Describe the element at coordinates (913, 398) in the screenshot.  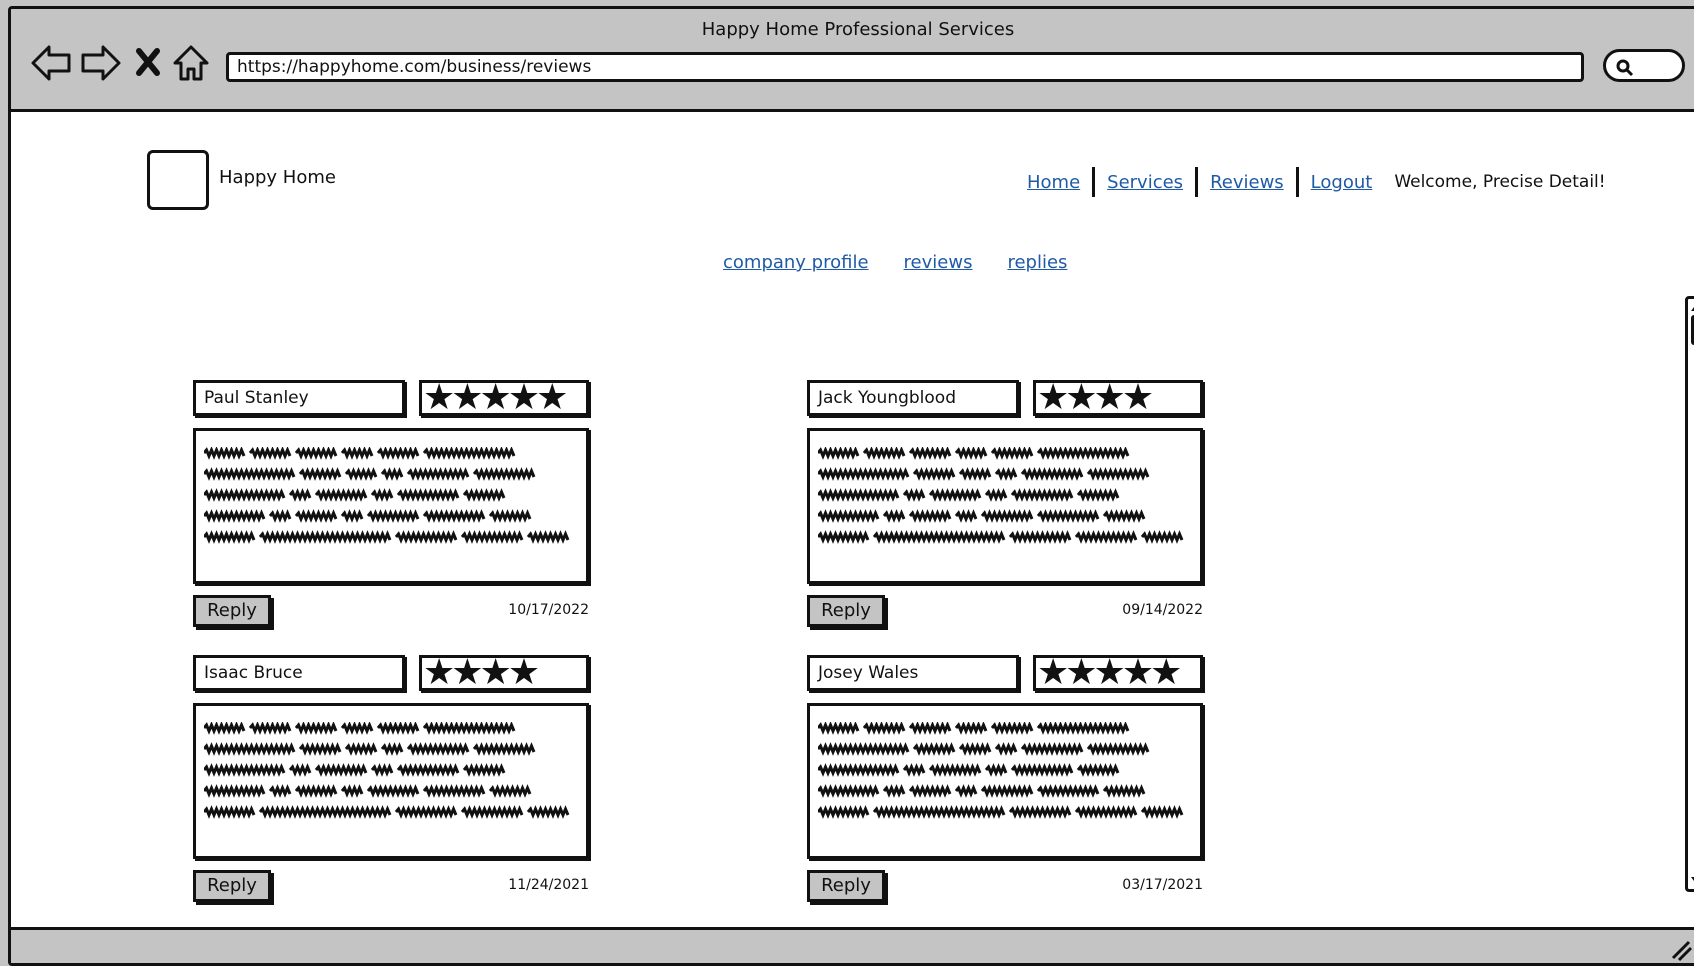
I see `reviewer-name: Jack Youngblood` at that location.